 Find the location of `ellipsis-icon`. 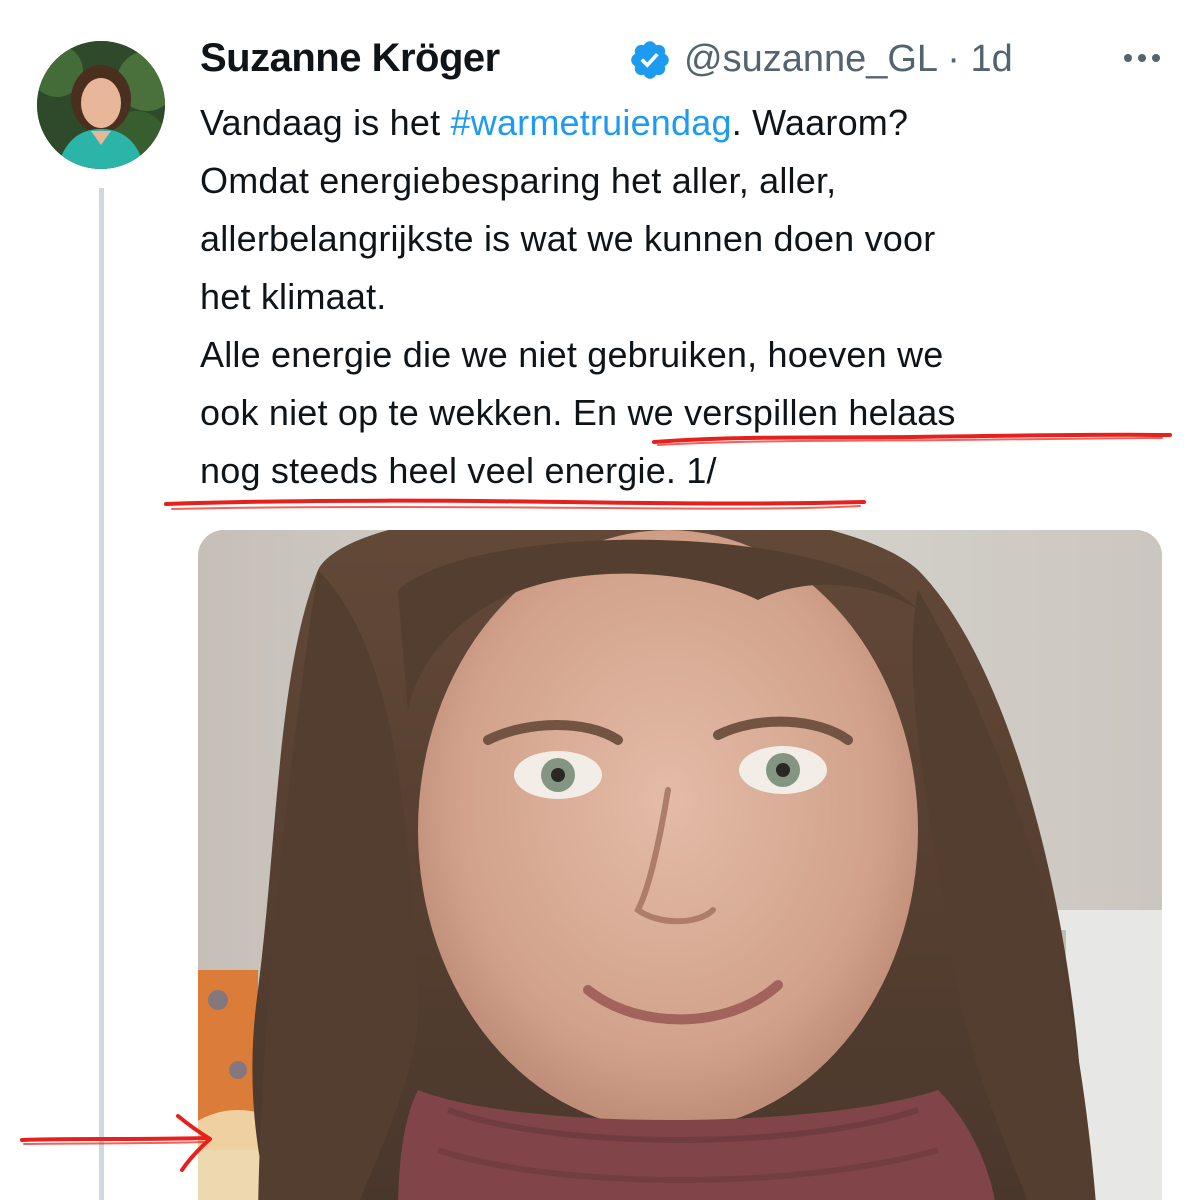

ellipsis-icon is located at coordinates (1142, 58).